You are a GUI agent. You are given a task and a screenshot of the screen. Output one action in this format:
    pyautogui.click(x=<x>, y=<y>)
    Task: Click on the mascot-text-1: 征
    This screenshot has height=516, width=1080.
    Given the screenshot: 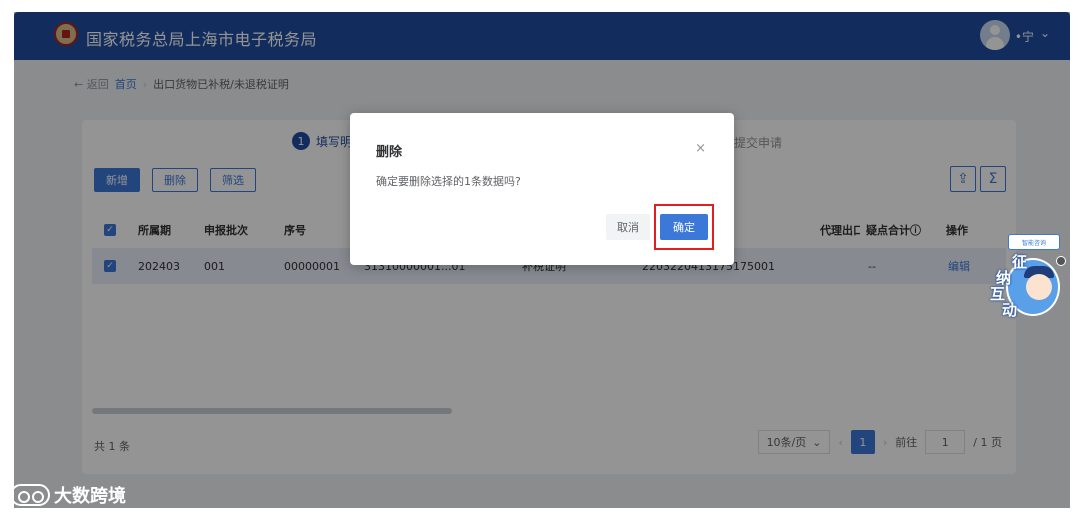 What is the action you would take?
    pyautogui.click(x=1020, y=262)
    